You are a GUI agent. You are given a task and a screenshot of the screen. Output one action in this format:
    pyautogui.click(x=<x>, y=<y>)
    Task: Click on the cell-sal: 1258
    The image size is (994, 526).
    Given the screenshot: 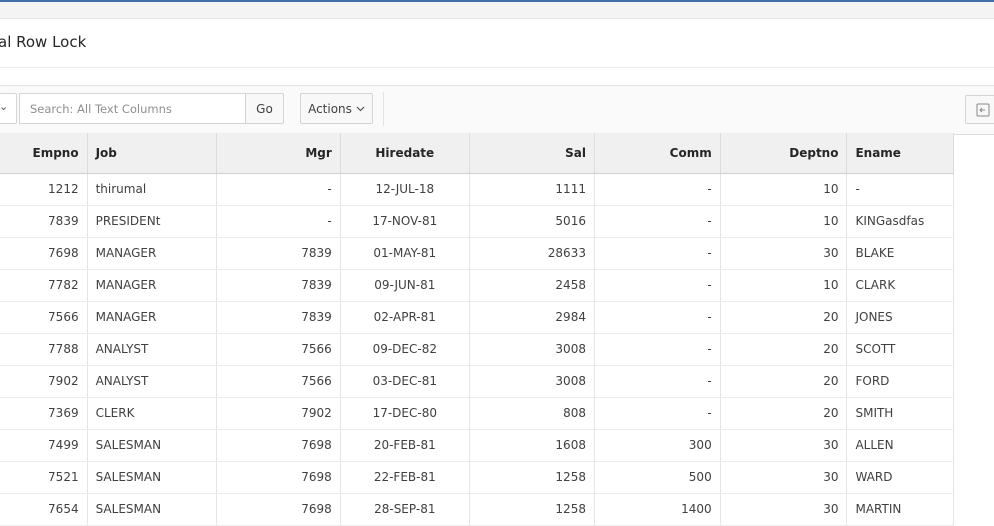 What is the action you would take?
    pyautogui.click(x=532, y=477)
    